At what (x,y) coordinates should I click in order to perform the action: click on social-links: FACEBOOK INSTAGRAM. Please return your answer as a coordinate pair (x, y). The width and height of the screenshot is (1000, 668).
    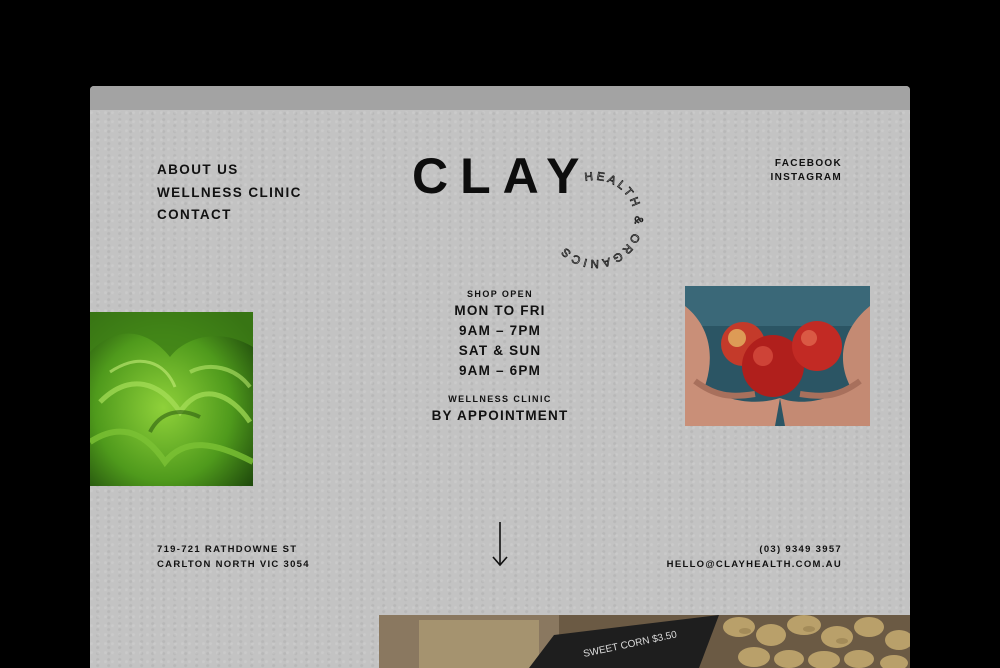
    Looking at the image, I should click on (806, 171).